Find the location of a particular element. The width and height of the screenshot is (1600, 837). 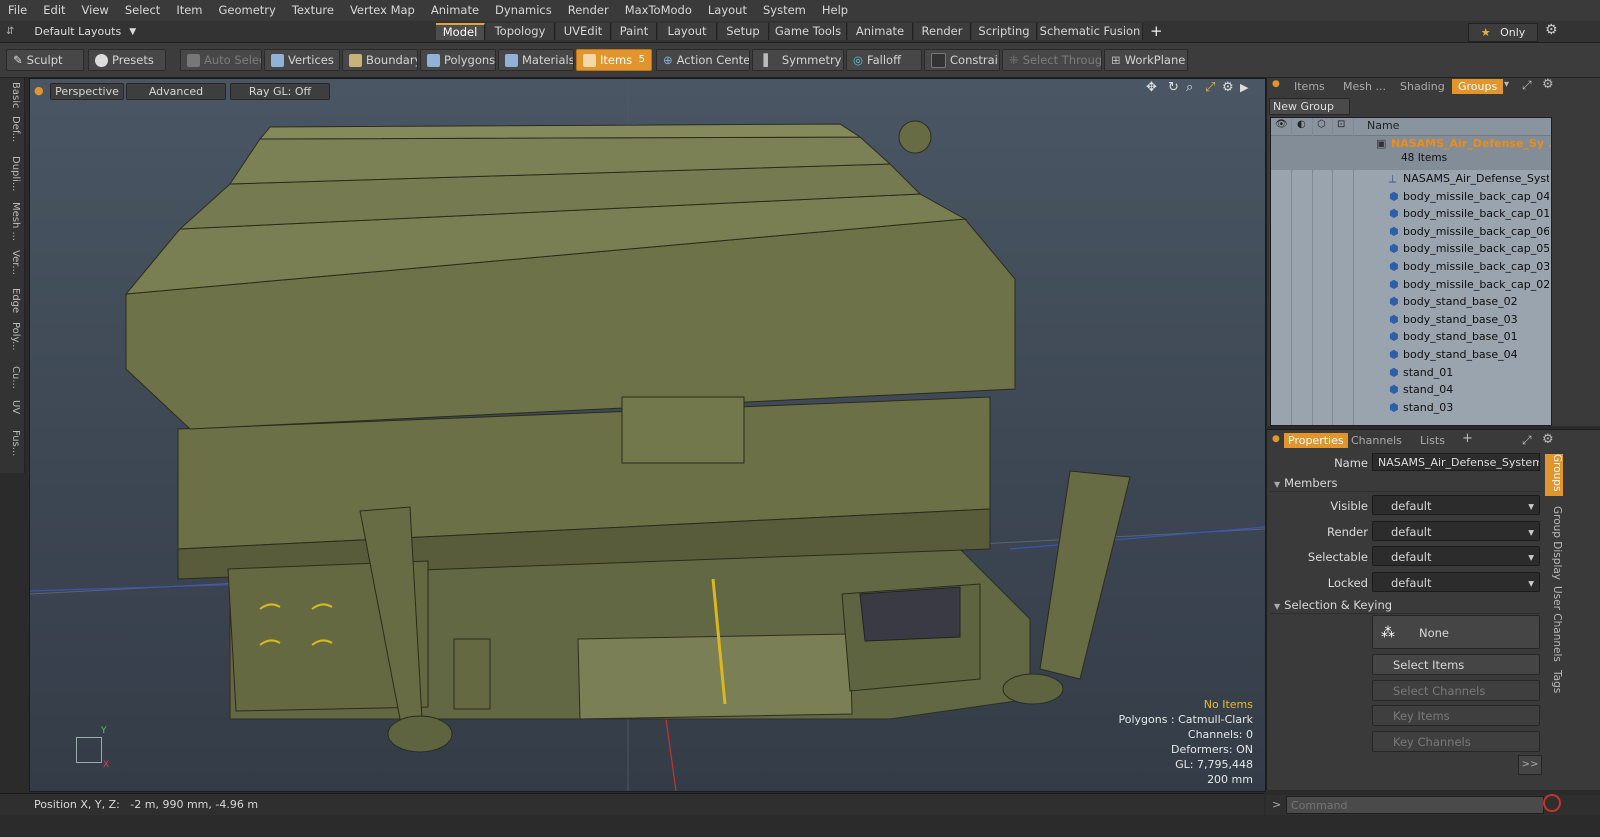

raygl-toggle: Ray GL: Off is located at coordinates (280, 91).